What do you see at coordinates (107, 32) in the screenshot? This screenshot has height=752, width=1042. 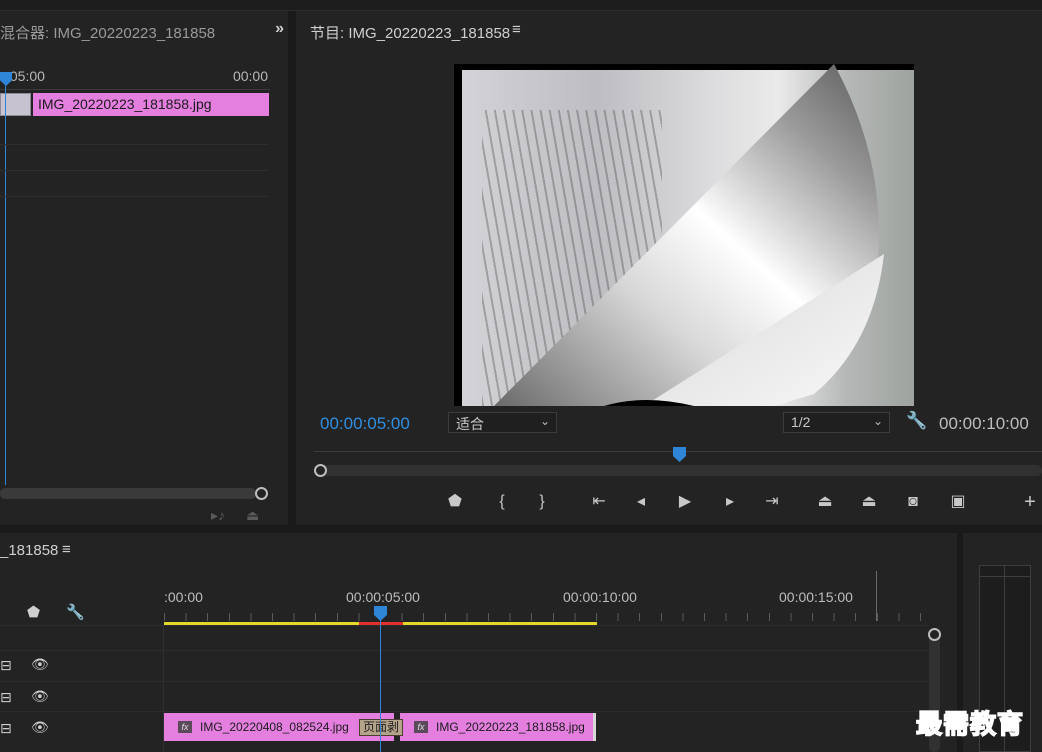 I see `panel-title: 混合器: IMG_20220223_181858` at bounding box center [107, 32].